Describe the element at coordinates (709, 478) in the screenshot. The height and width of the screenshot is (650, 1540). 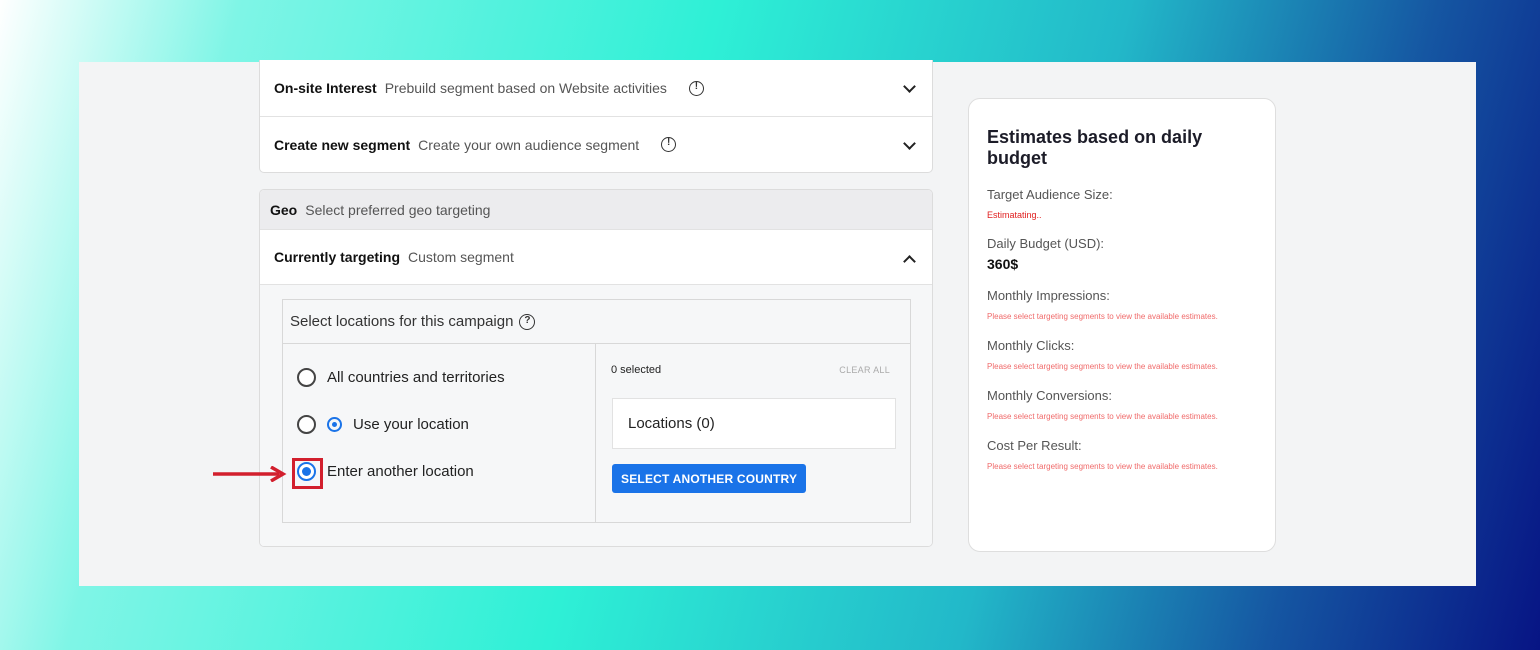
I see `select-another-country-button: SELECT ANOTHER COUNTRY` at that location.